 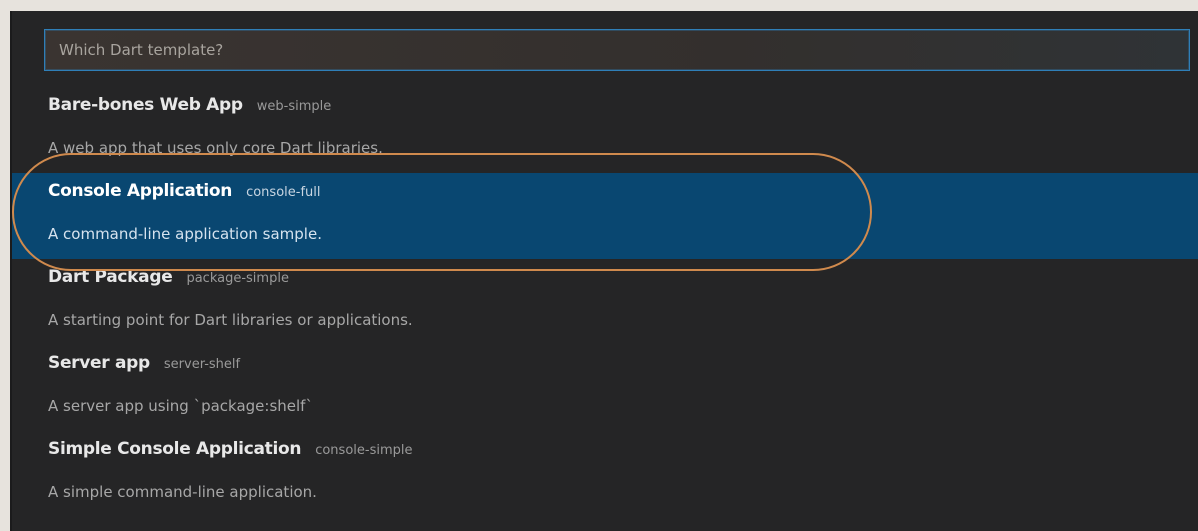 I want to click on template-id: package-simple, so click(x=237, y=278).